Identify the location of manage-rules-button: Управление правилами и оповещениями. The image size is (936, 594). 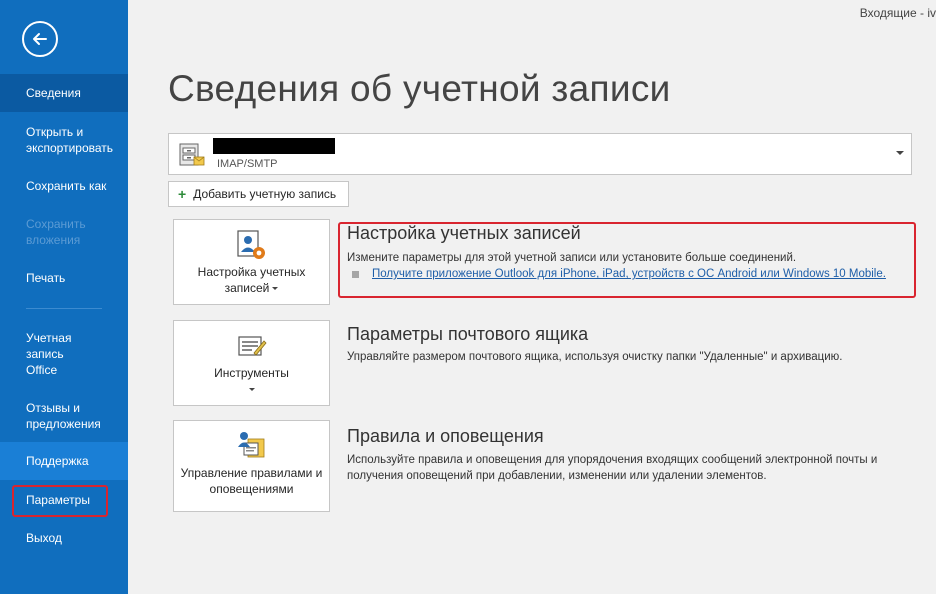
(251, 466).